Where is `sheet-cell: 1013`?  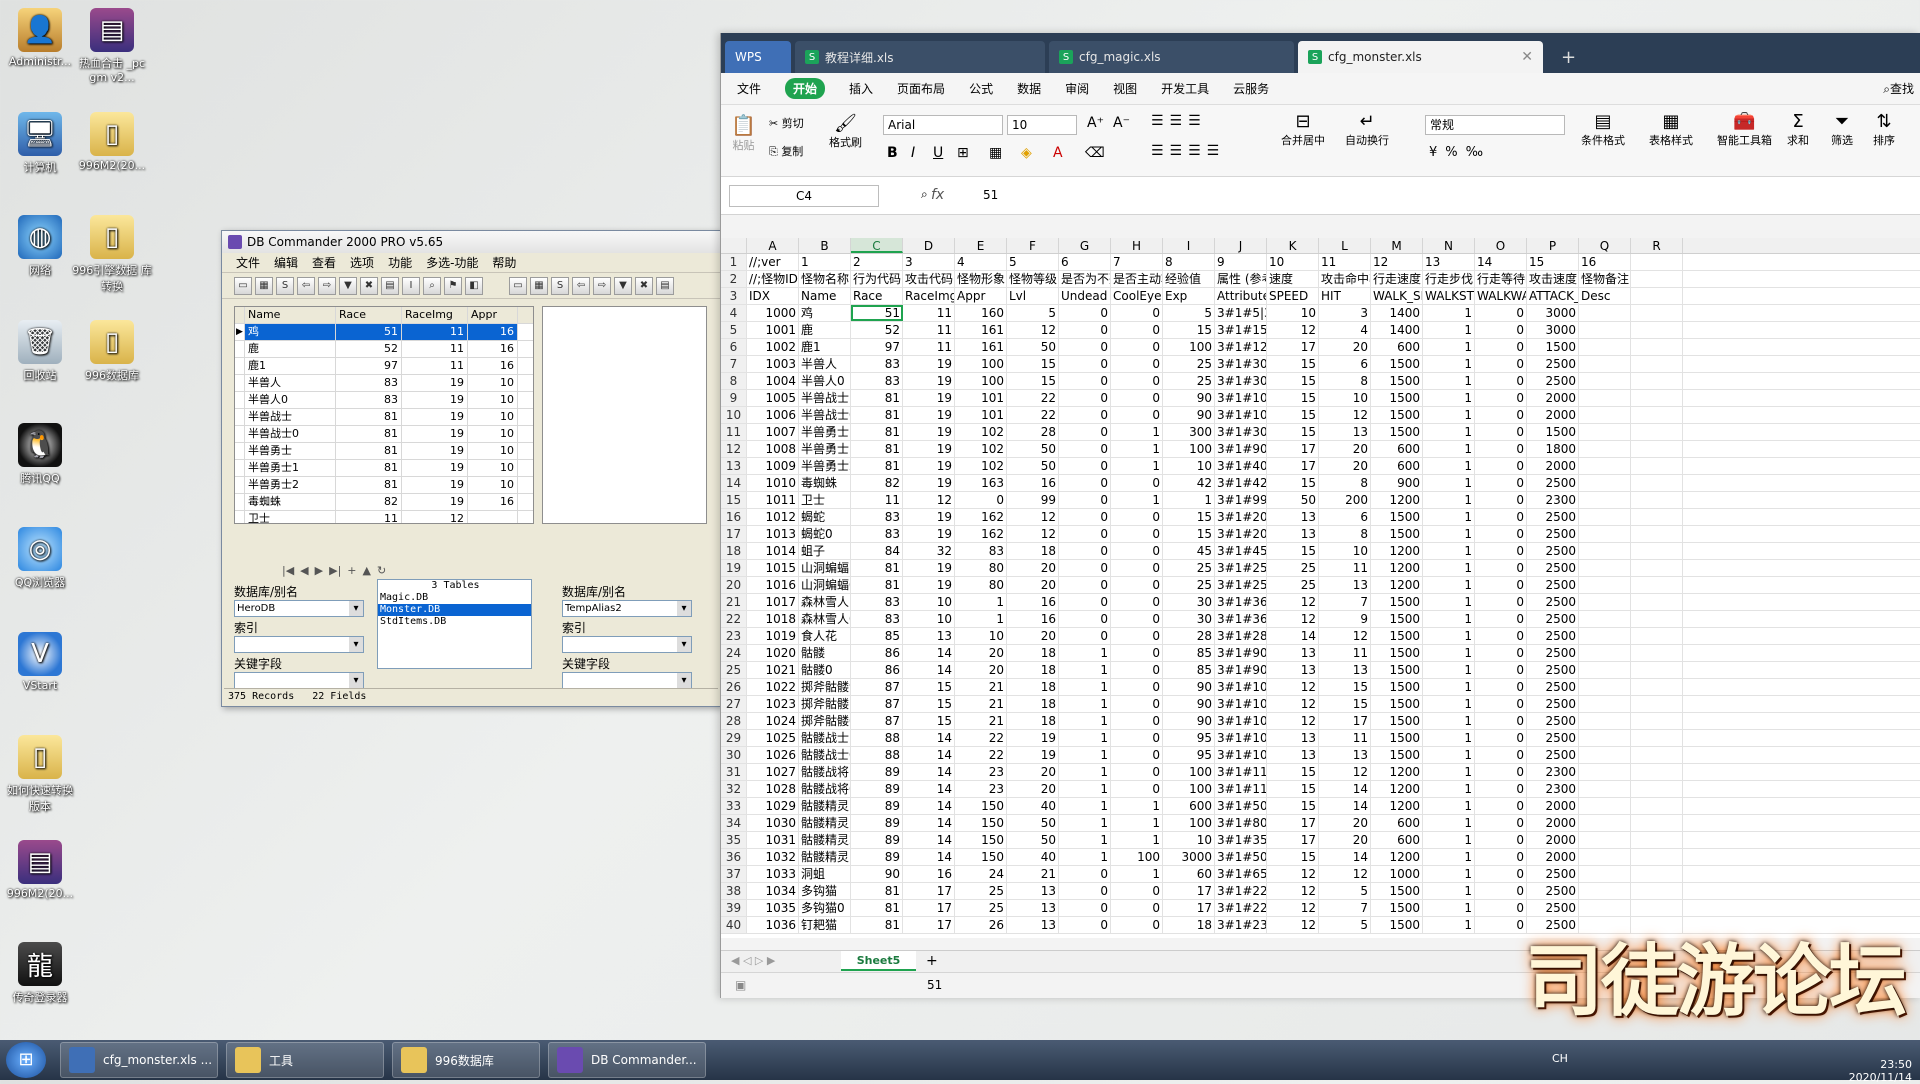 sheet-cell: 1013 is located at coordinates (773, 534).